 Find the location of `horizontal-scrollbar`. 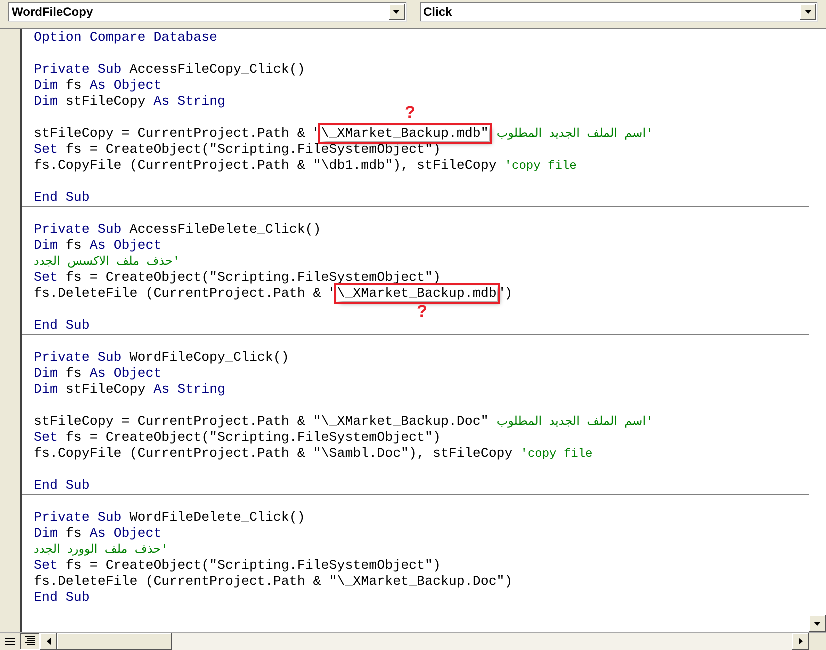

horizontal-scrollbar is located at coordinates (424, 641).